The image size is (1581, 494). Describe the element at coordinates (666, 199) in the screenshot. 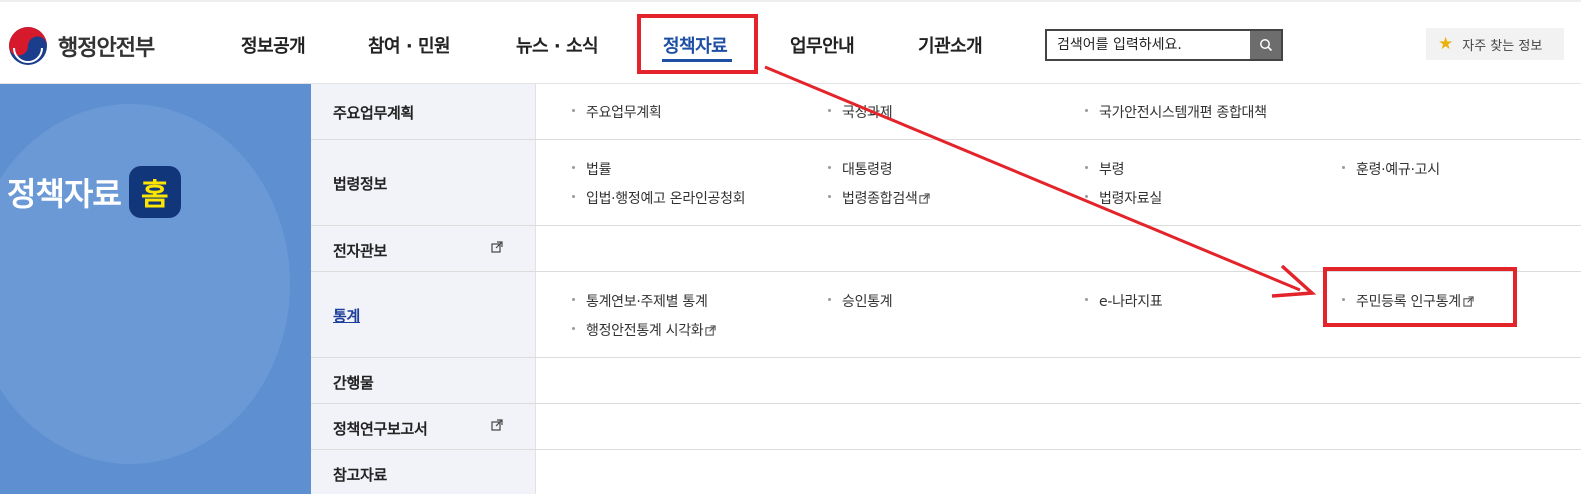

I see `sub-item-label: 입법·행정예고 온라인공청회` at that location.